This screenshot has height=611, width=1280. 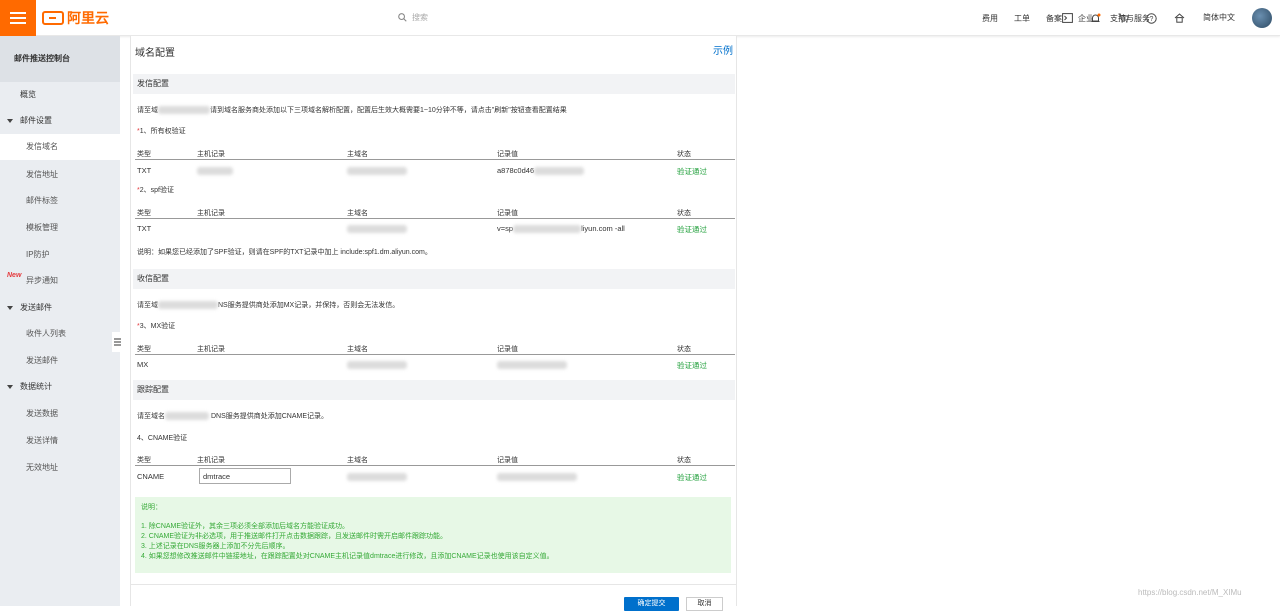 What do you see at coordinates (1095, 18) in the screenshot?
I see `notification-bell-icon` at bounding box center [1095, 18].